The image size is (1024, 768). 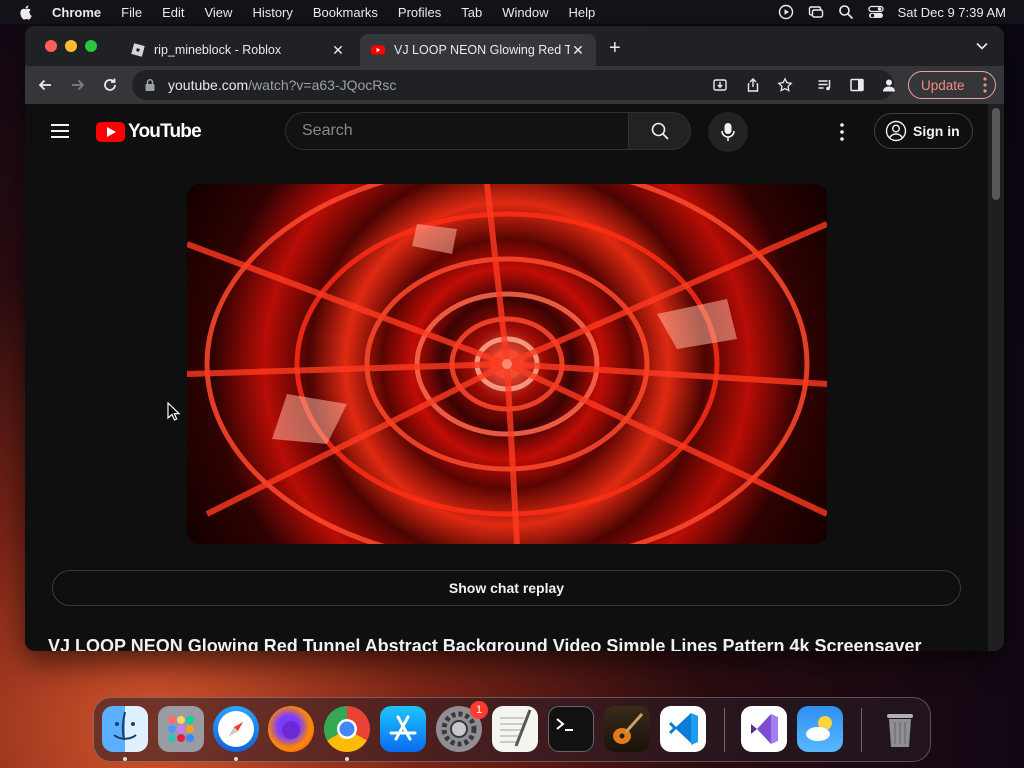 I want to click on dock-app-store, so click(x=403, y=729).